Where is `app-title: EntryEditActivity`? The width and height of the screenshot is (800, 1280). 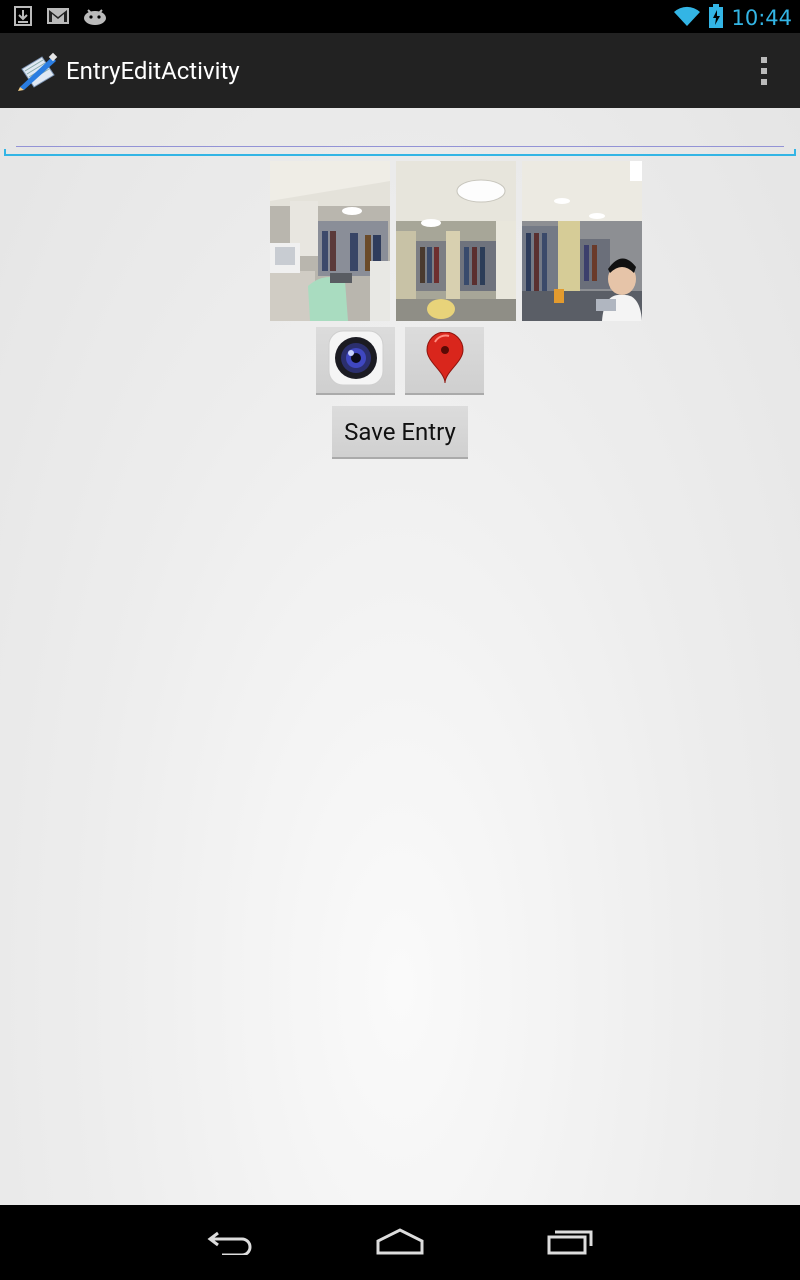
app-title: EntryEditActivity is located at coordinates (153, 71).